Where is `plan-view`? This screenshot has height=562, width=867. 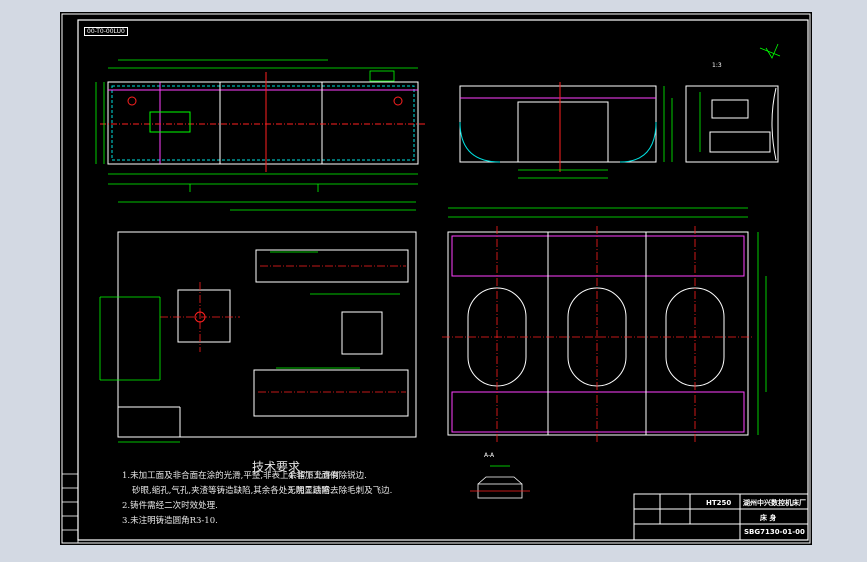
plan-view is located at coordinates (267, 334).